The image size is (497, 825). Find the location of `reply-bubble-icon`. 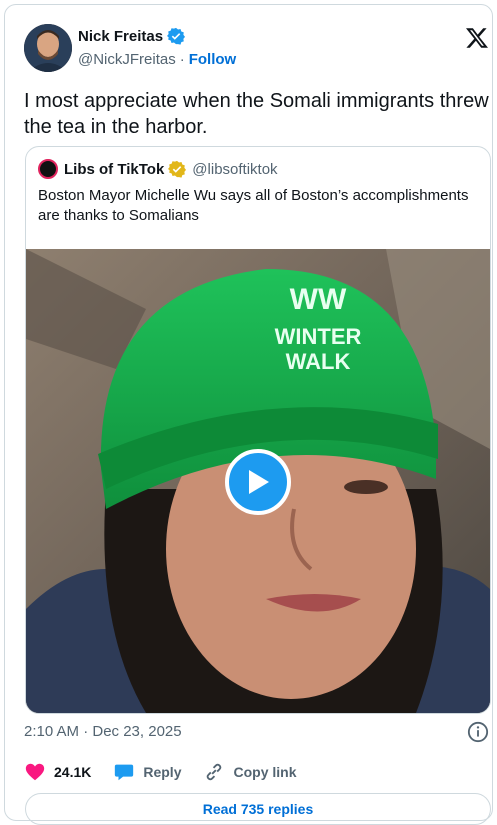

reply-bubble-icon is located at coordinates (124, 772).